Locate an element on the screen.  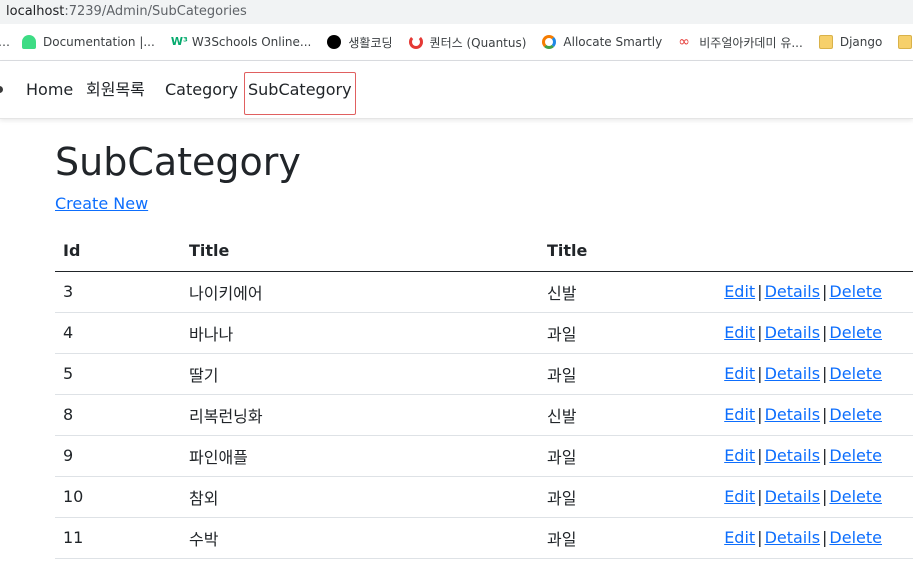
table-row: 10 참외 과일 Edit | Details | Delete is located at coordinates (484, 497).